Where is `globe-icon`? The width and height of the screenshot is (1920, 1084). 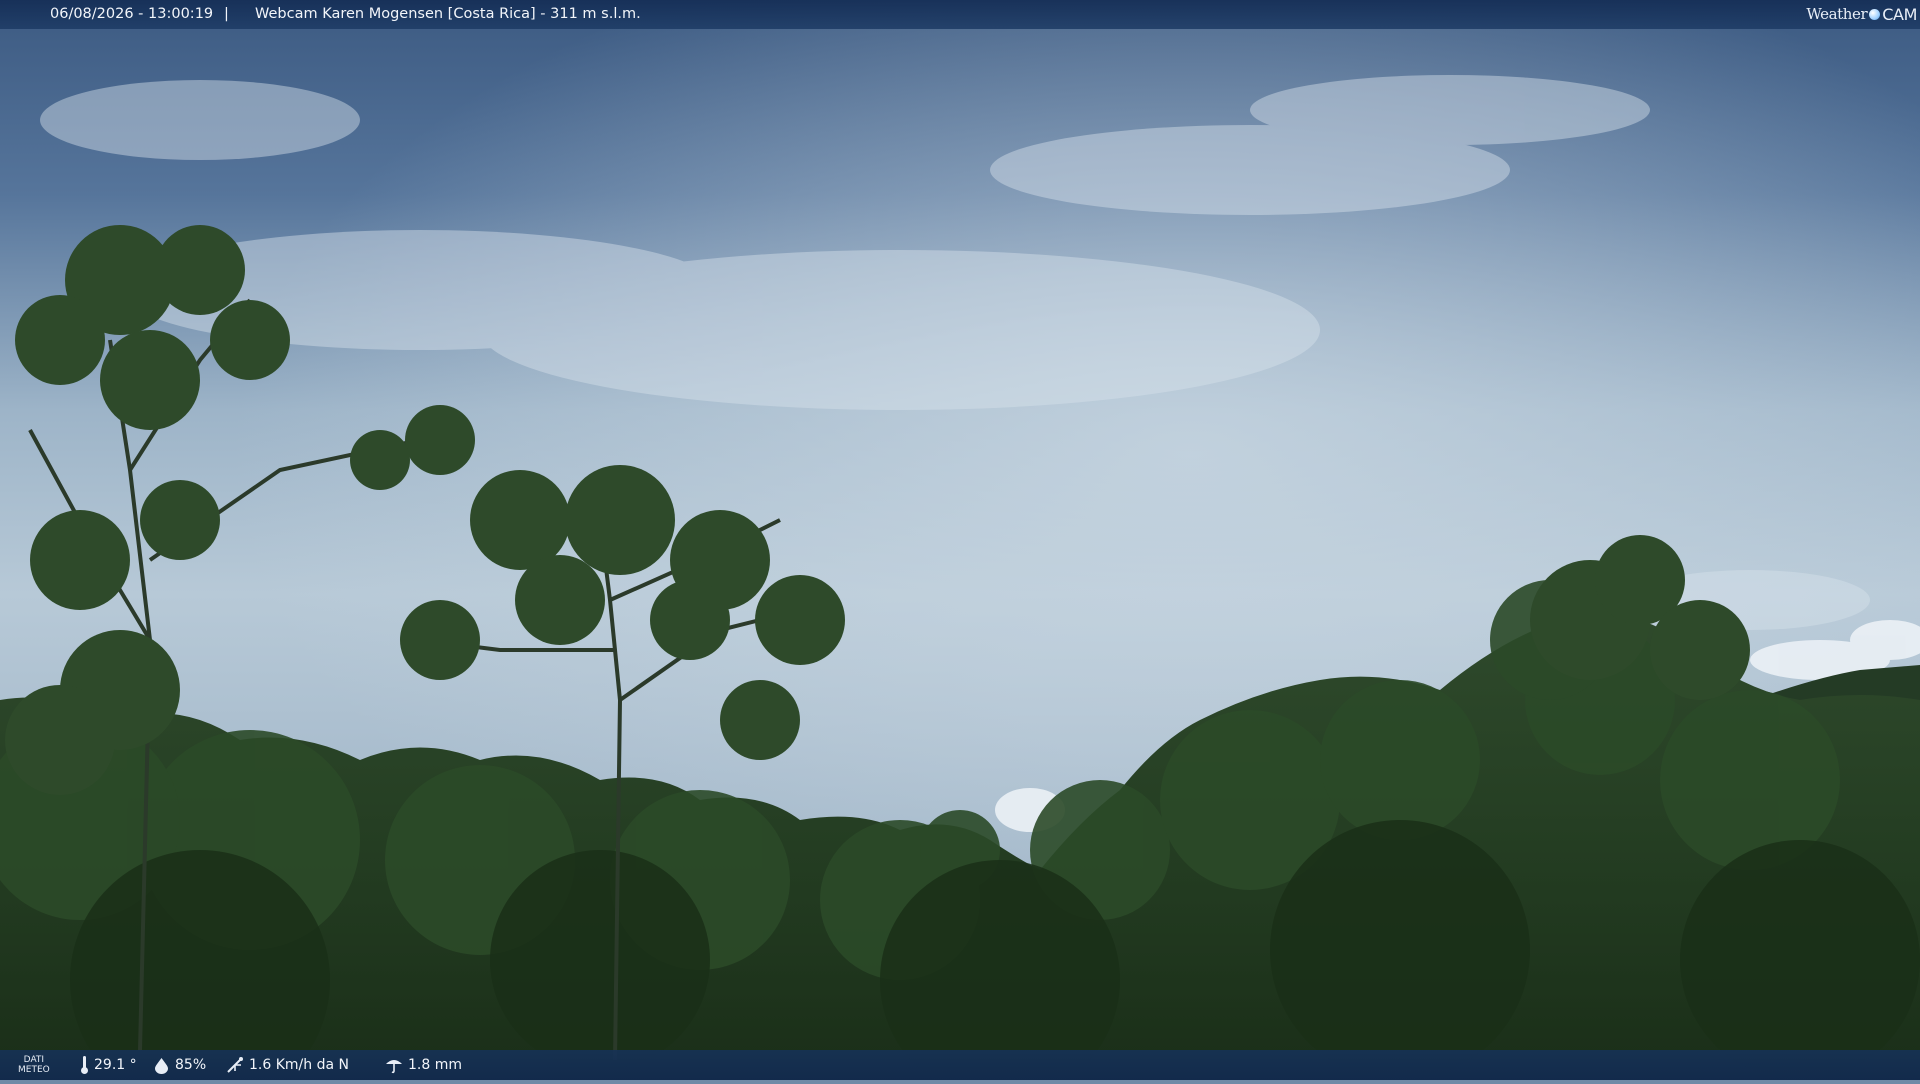
globe-icon is located at coordinates (1875, 14).